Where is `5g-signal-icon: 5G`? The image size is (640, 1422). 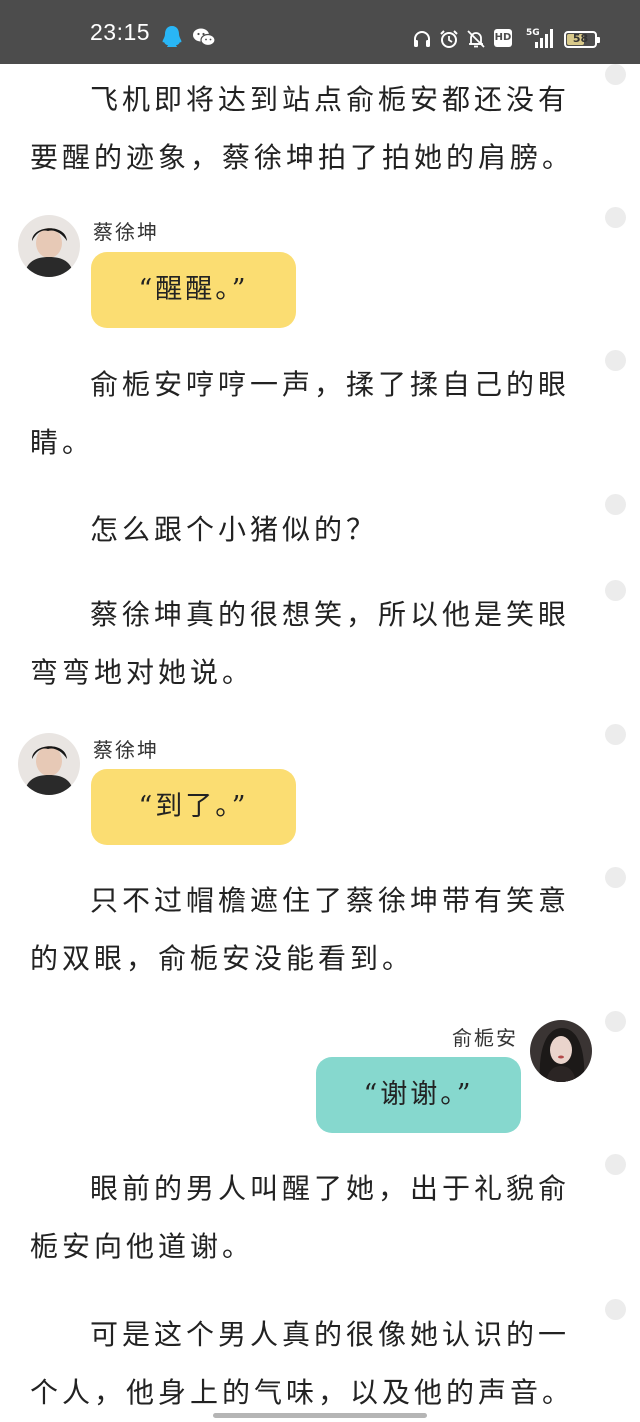
5g-signal-icon: 5G is located at coordinates (539, 38).